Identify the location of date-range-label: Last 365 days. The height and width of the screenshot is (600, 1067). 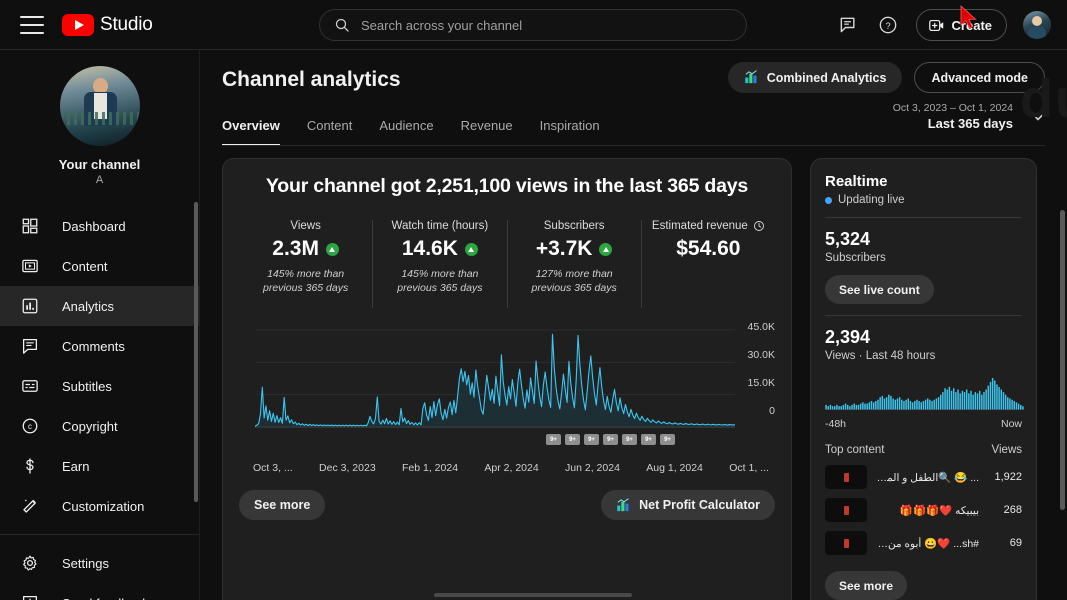
(970, 123).